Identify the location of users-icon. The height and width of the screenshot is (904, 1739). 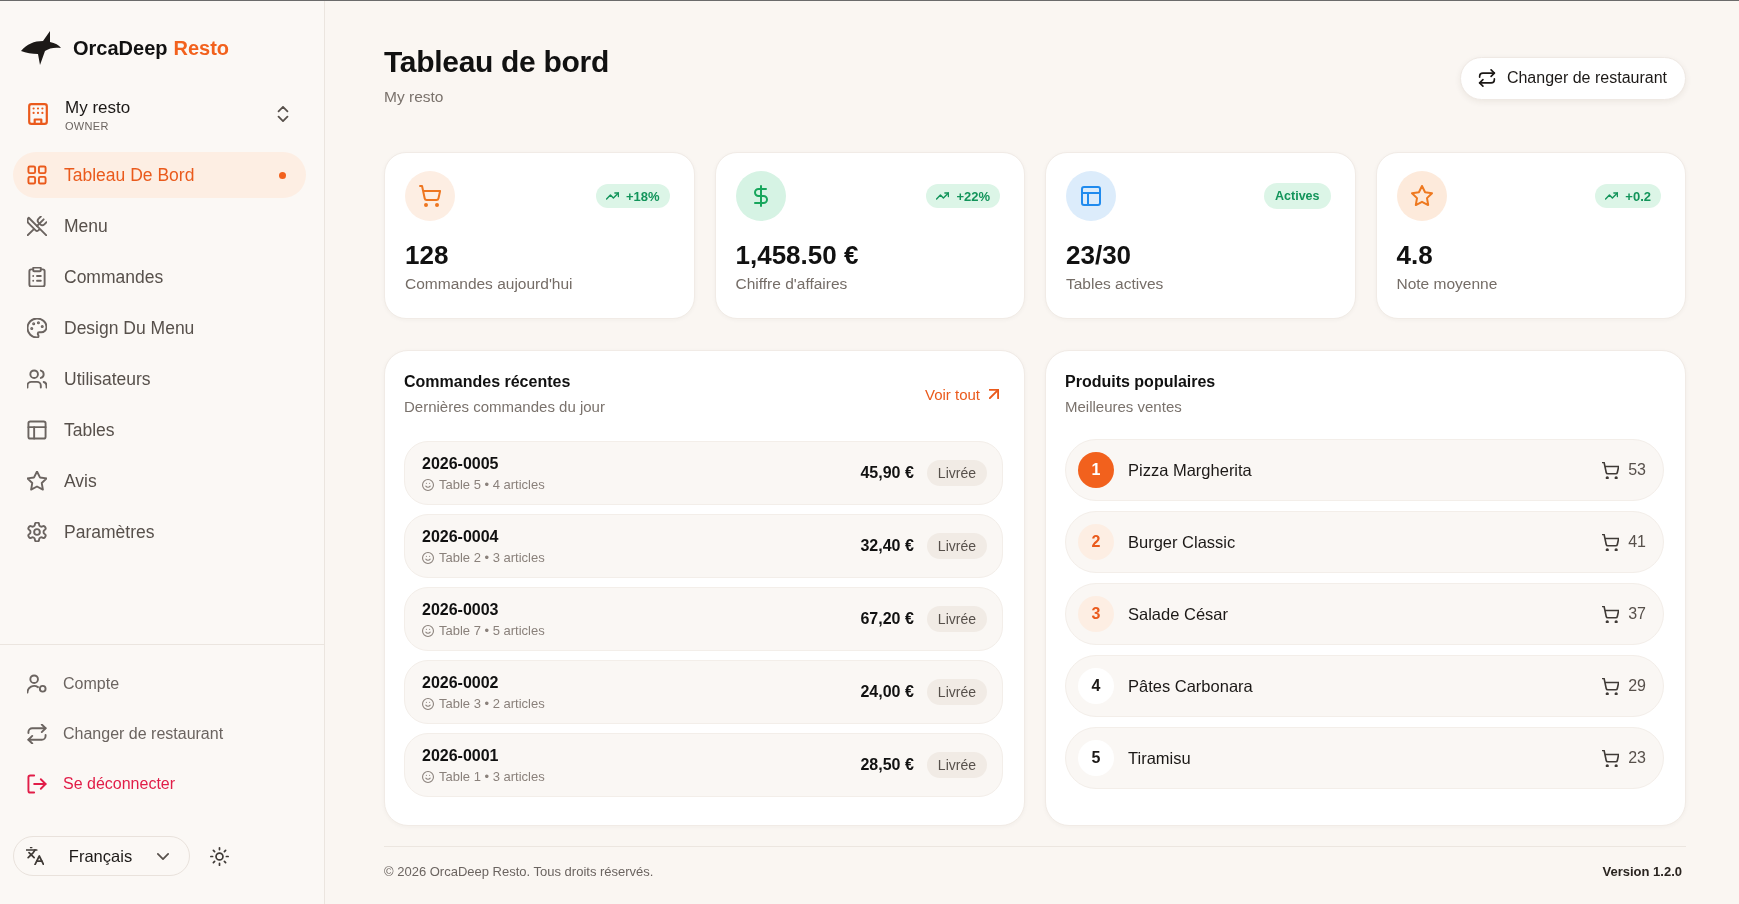
(37, 379).